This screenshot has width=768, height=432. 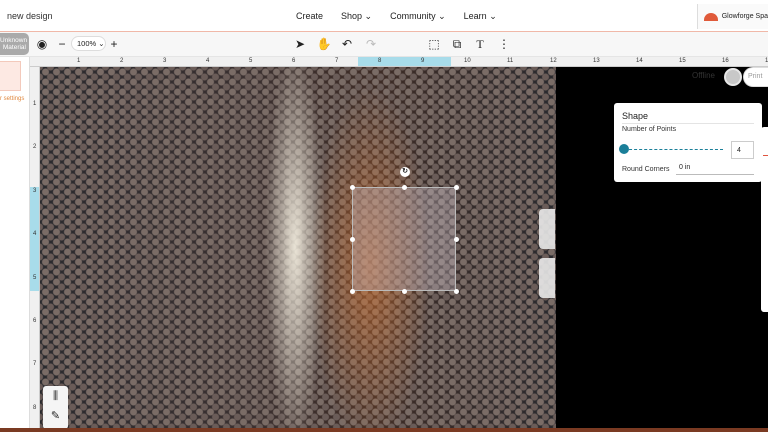 What do you see at coordinates (405, 172) in the screenshot?
I see `rotate-handle-icon: ↻` at bounding box center [405, 172].